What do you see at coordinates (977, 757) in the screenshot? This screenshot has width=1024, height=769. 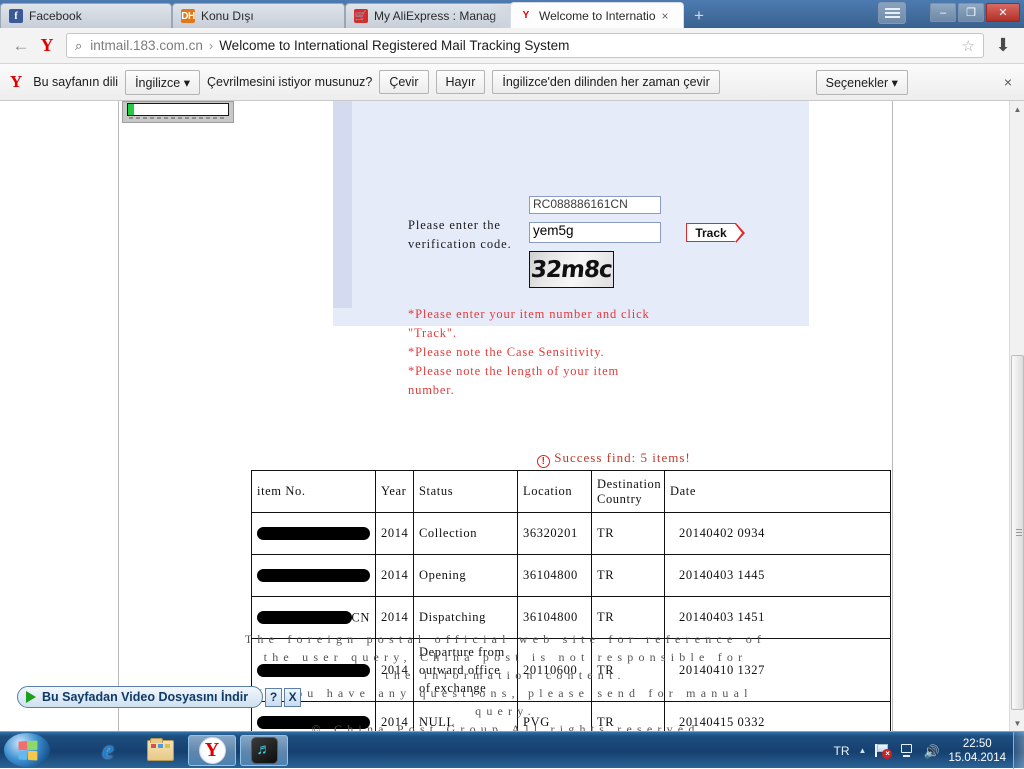 I see `clock-date: 15.04.2014` at bounding box center [977, 757].